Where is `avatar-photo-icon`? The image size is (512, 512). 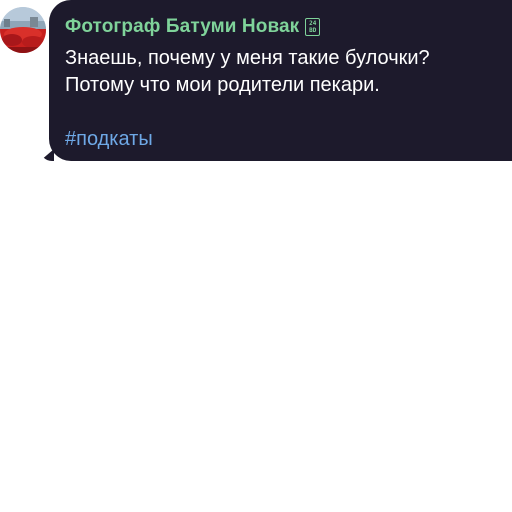 avatar-photo-icon is located at coordinates (23, 30).